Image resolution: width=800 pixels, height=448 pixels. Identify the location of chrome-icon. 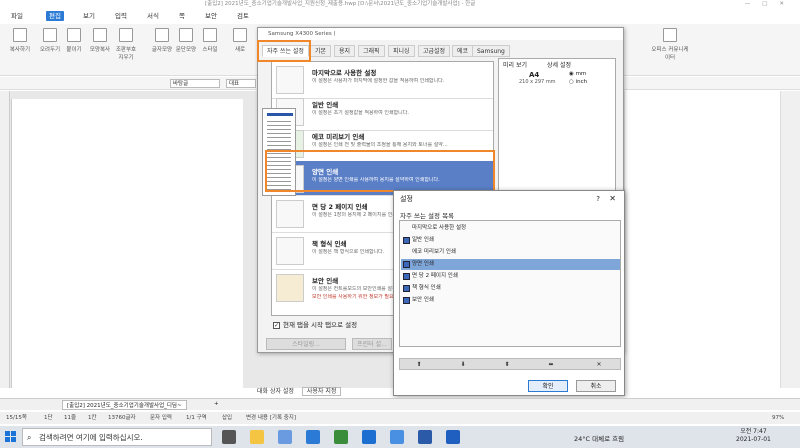
(397, 437).